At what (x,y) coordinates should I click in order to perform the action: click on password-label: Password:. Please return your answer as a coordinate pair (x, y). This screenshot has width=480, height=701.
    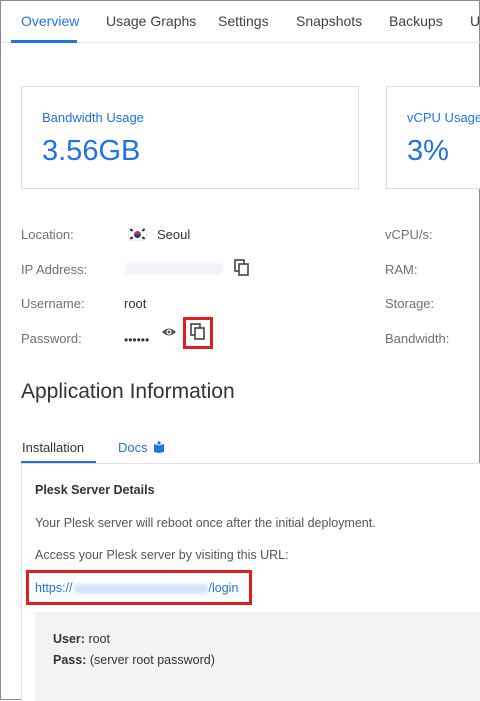
    Looking at the image, I should click on (51, 338).